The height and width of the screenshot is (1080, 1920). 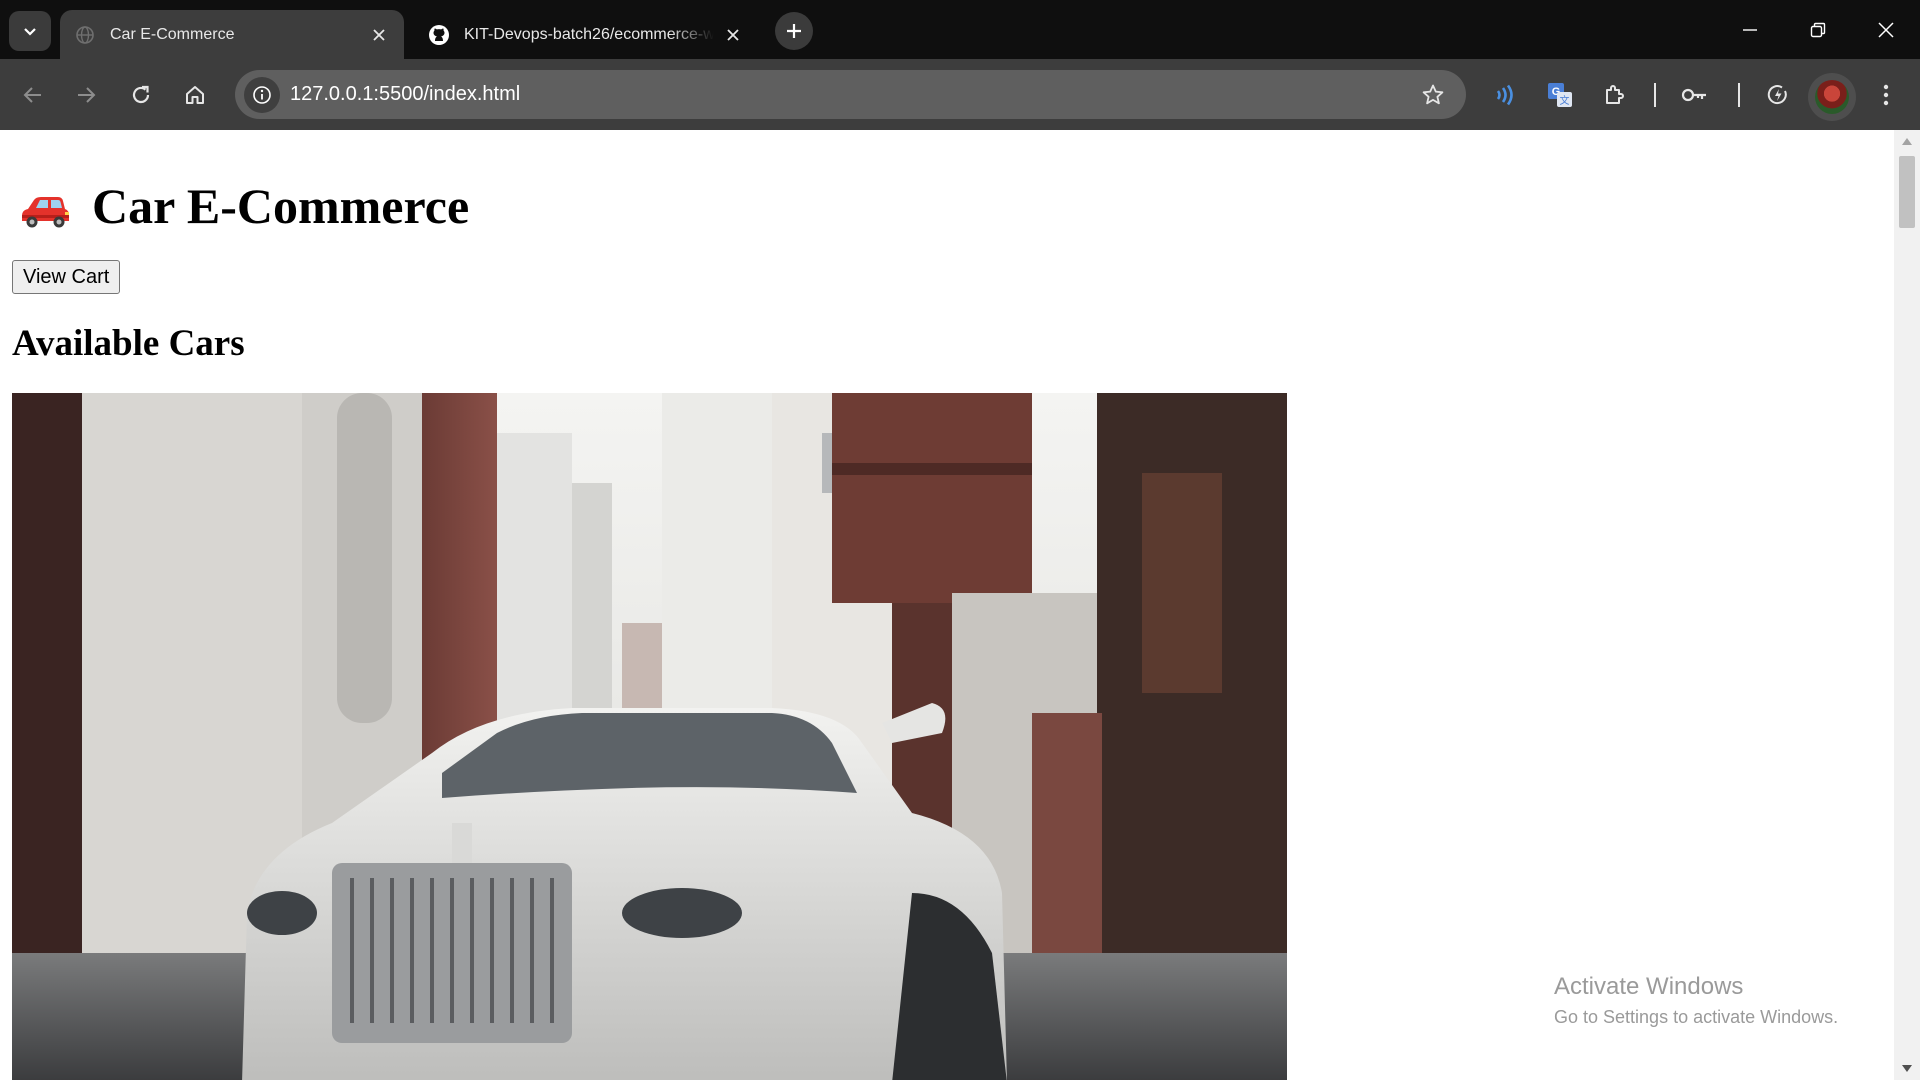 What do you see at coordinates (1565, 100) in the screenshot?
I see `svg-text: 文` at bounding box center [1565, 100].